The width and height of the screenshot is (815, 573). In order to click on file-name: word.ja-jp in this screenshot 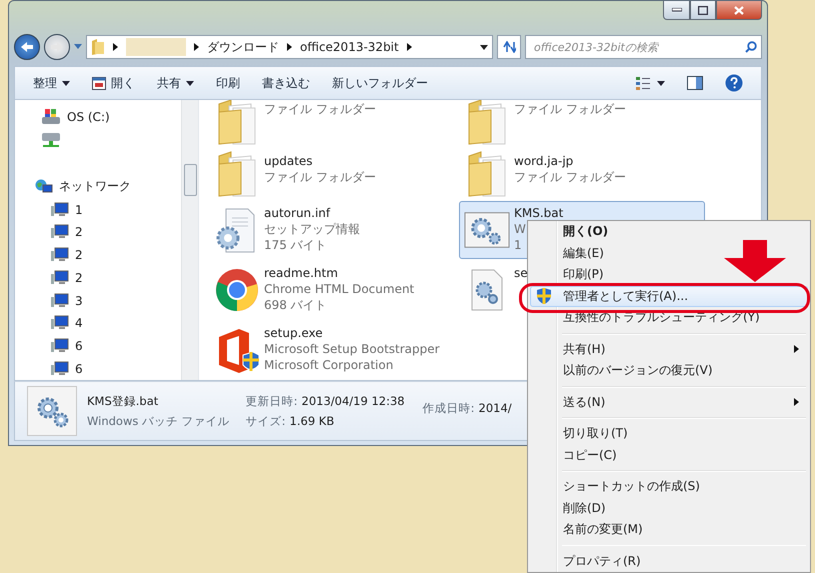, I will do `click(544, 161)`.